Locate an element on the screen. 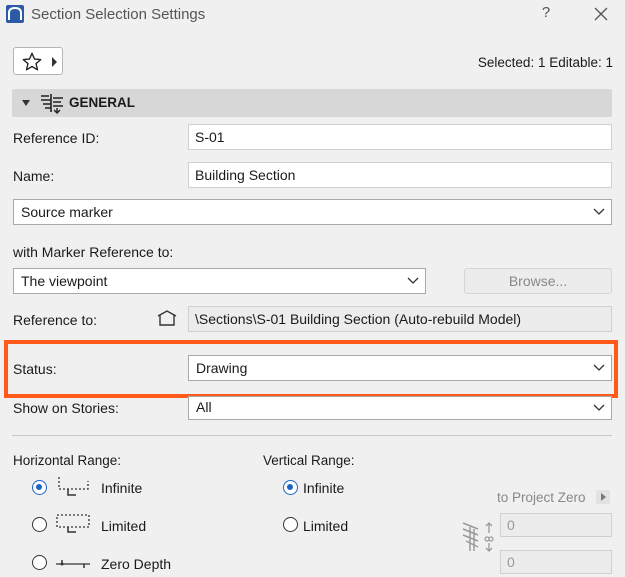  vertical-top-input: 0 is located at coordinates (556, 525).